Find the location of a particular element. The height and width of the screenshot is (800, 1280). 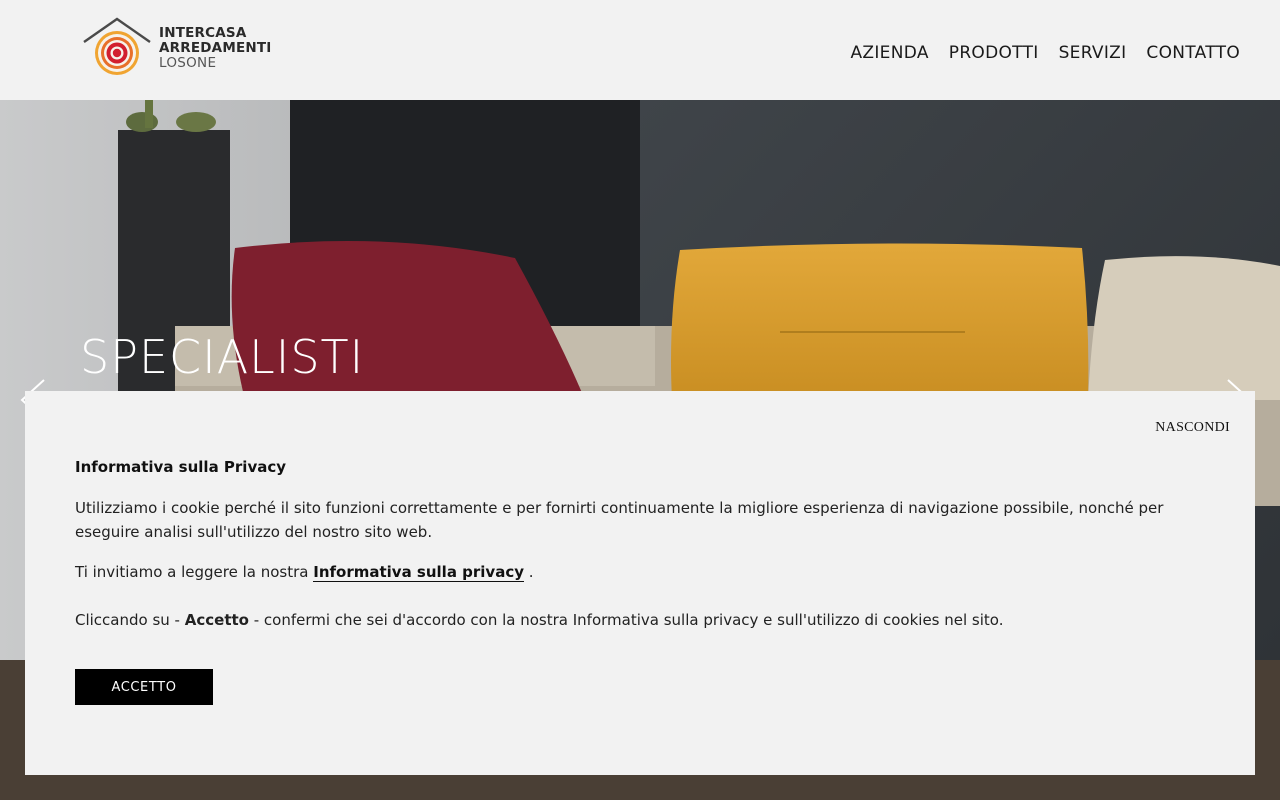

main-nav: AZIENDA PRODOTTI SERVIZI CONTATTO is located at coordinates (1045, 53).